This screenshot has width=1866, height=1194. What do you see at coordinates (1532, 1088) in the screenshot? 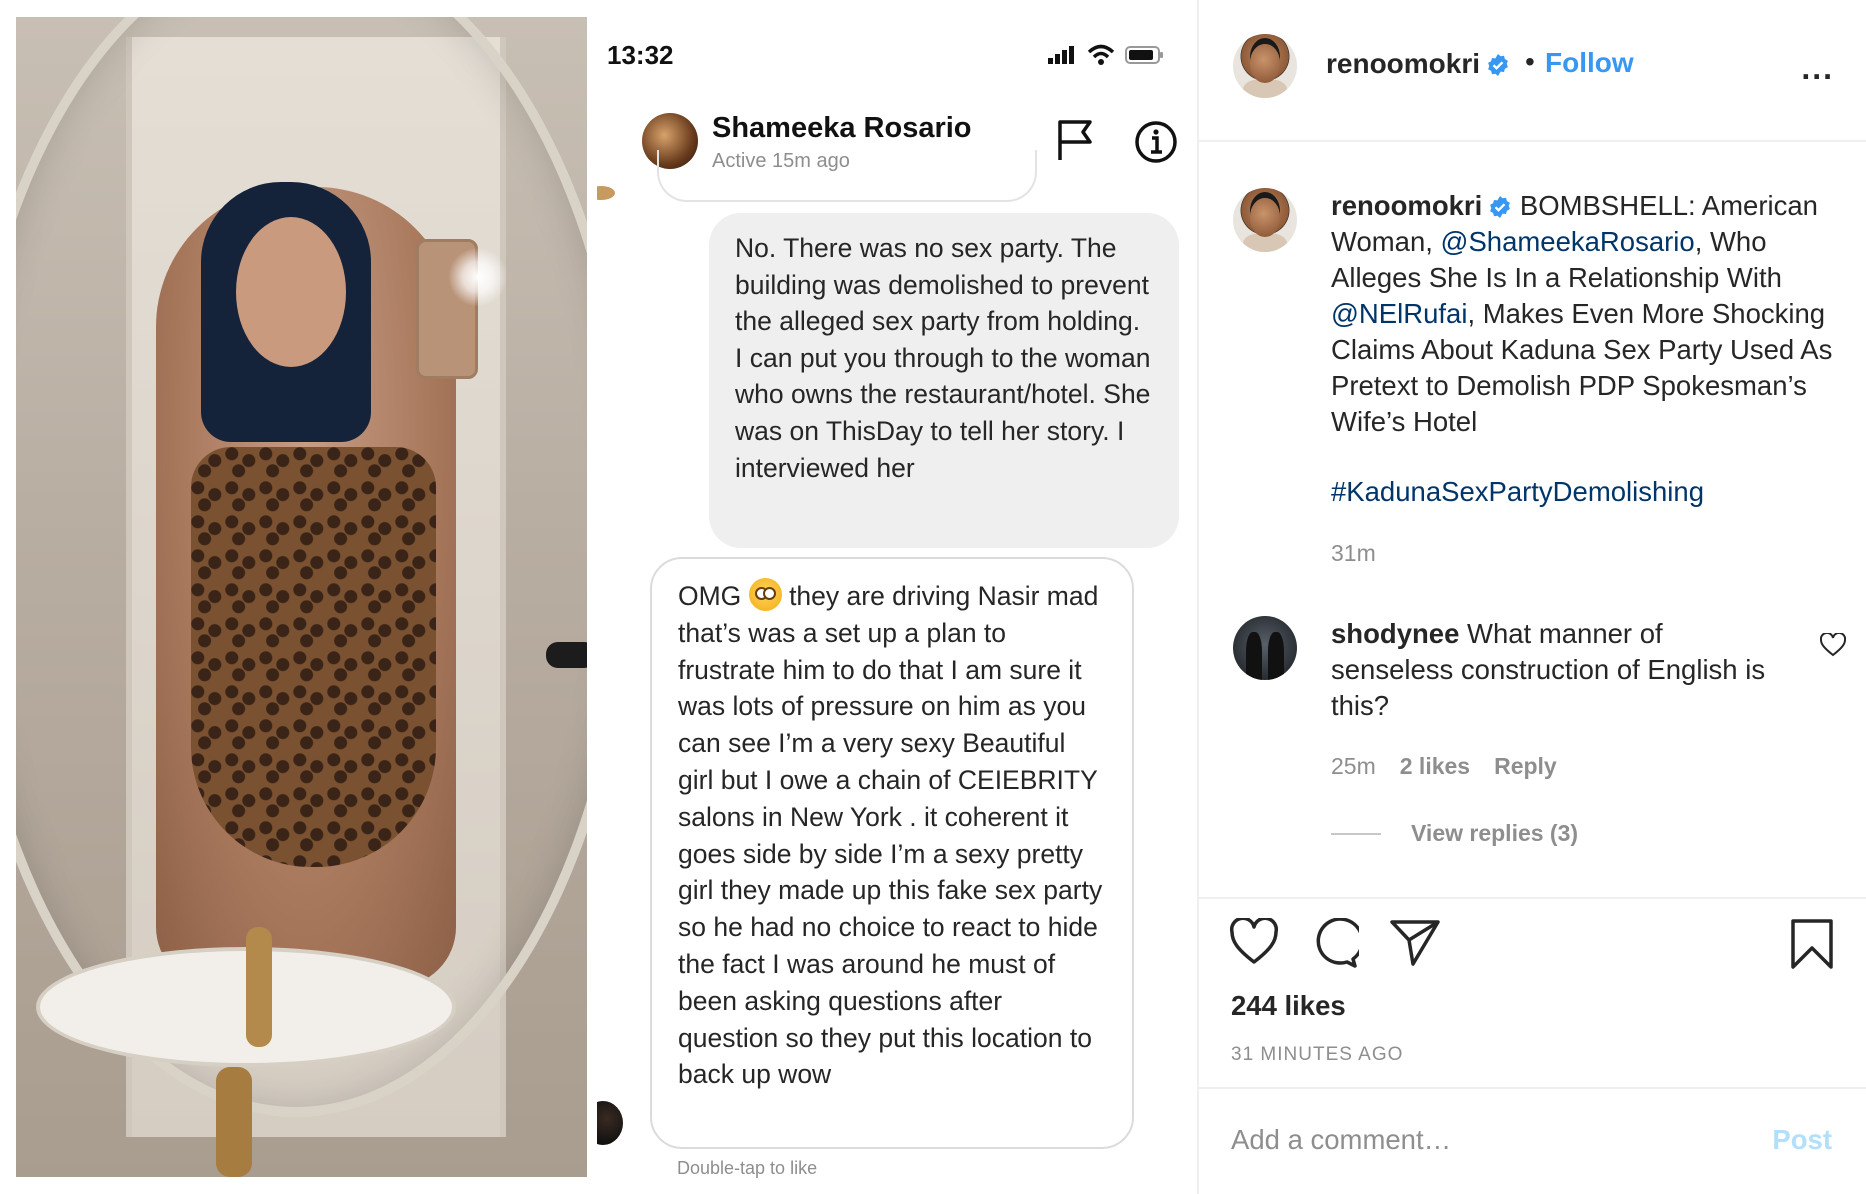
I see `comment-divider` at bounding box center [1532, 1088].